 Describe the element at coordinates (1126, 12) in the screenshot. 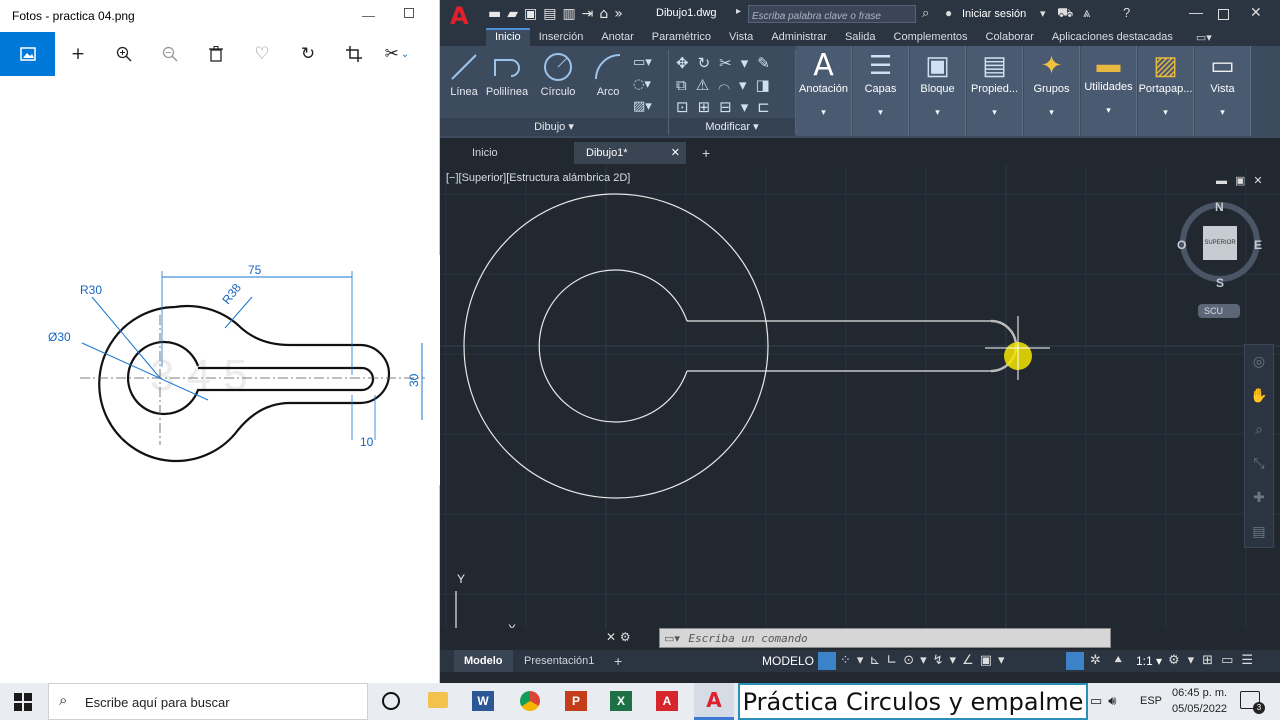

I see `help-icon: ?` at that location.